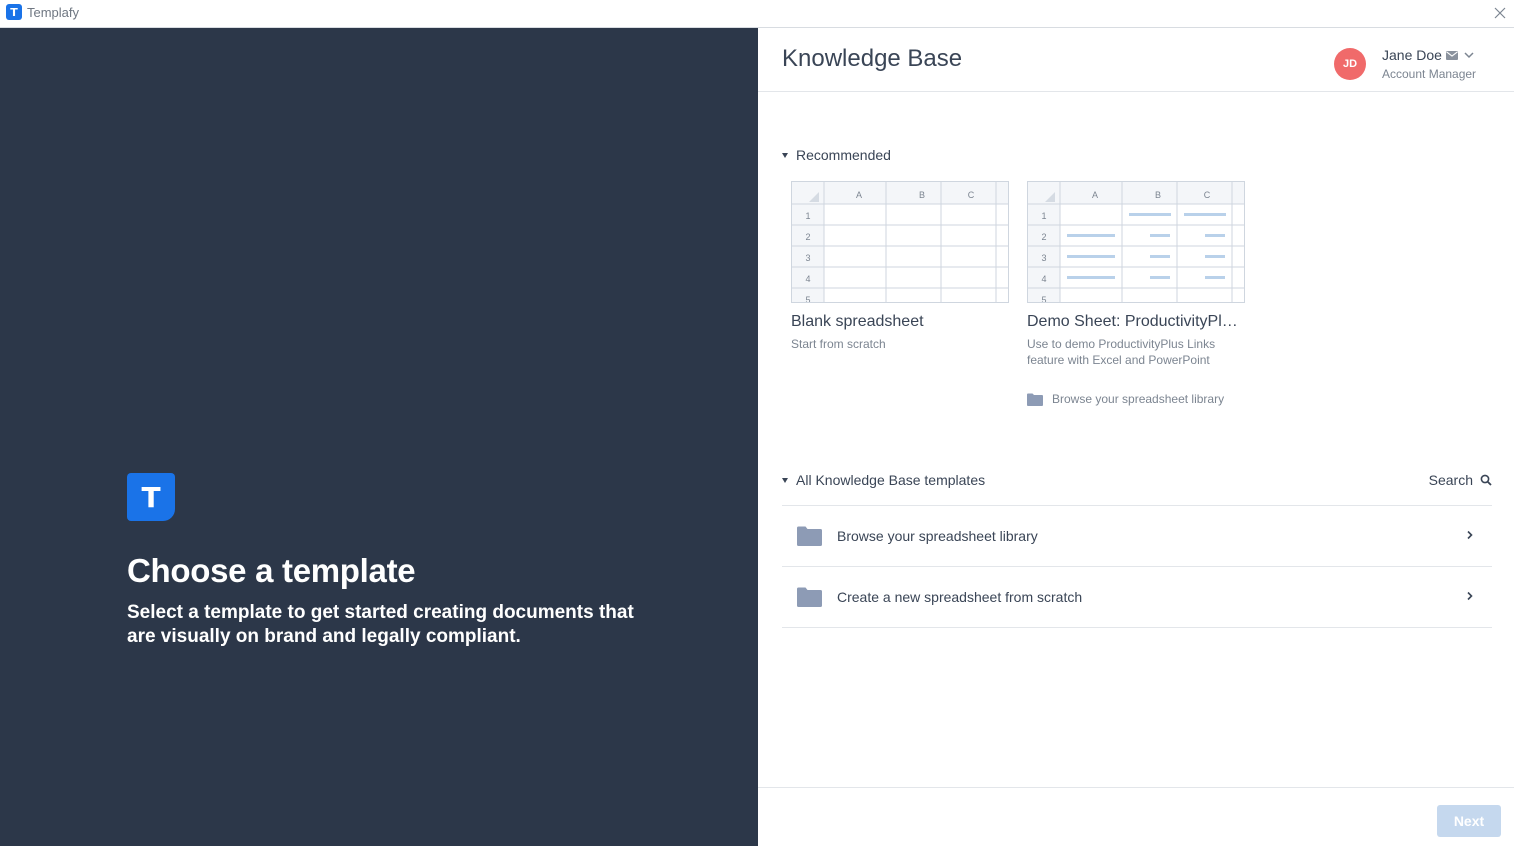 This screenshot has width=1514, height=846. Describe the element at coordinates (1137, 536) in the screenshot. I see `list-item: Browse your spreadsheet library` at that location.